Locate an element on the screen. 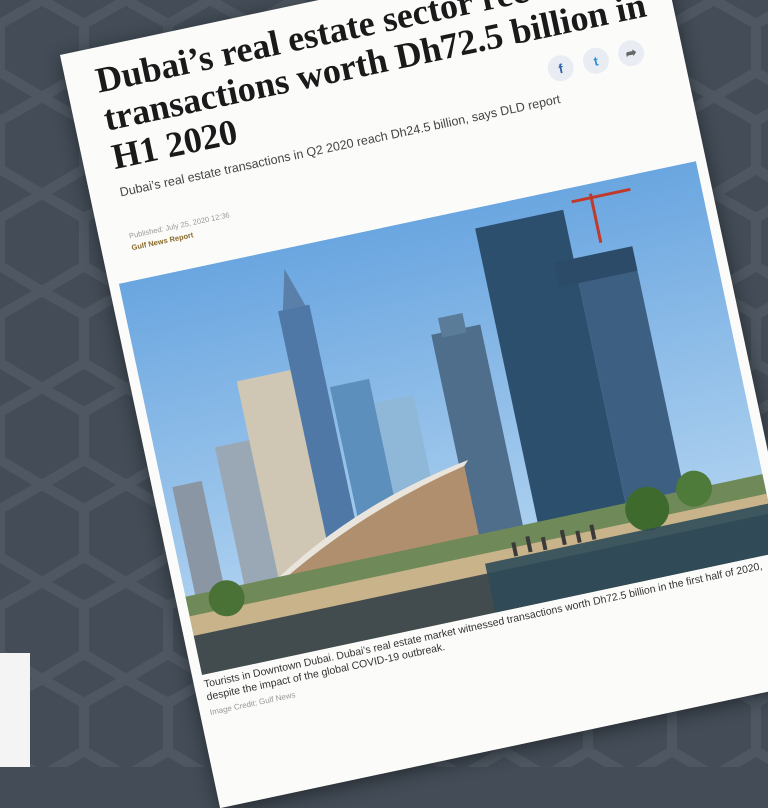 This screenshot has height=808, width=768. share-icon: ➦ is located at coordinates (631, 53).